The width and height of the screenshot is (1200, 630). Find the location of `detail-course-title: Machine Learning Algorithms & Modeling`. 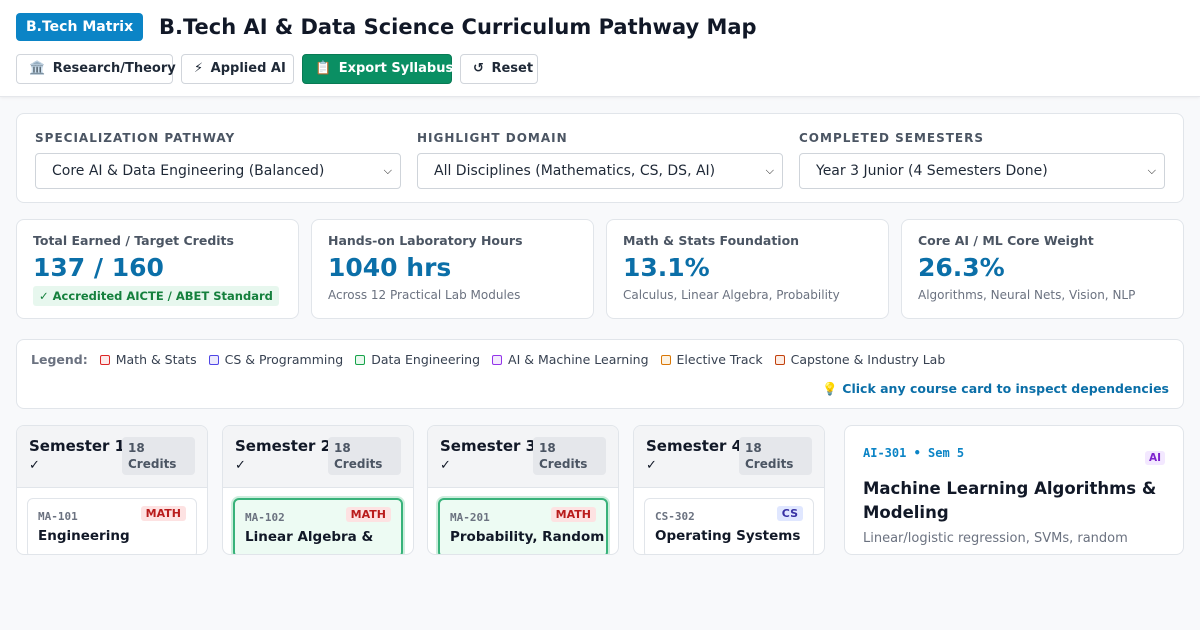

detail-course-title: Machine Learning Algorithms & Modeling is located at coordinates (1010, 500).